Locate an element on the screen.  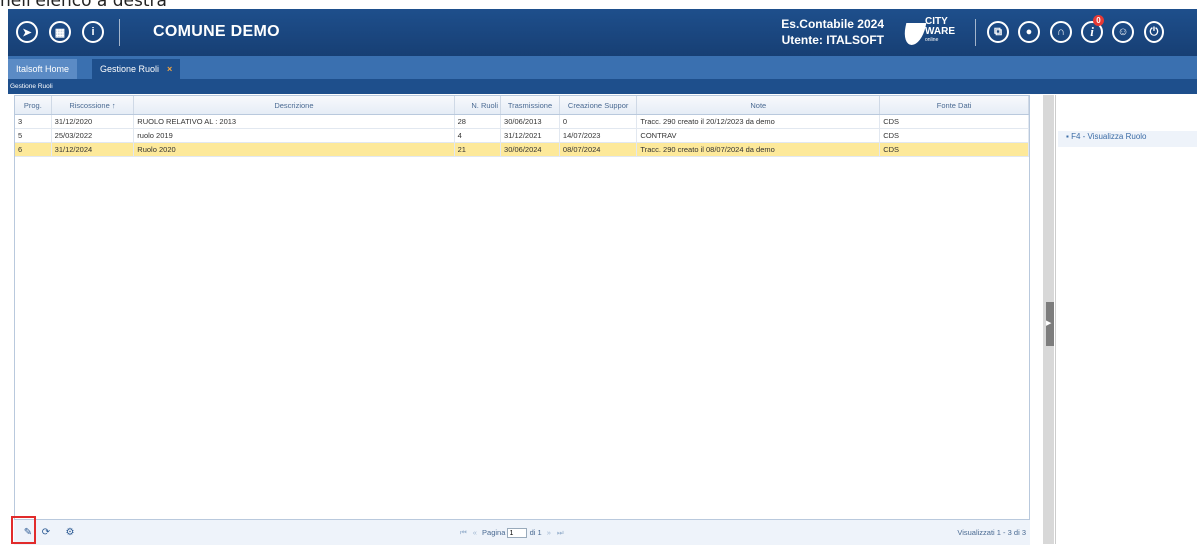
app-title: COMUNE DEMO is located at coordinates (216, 31).